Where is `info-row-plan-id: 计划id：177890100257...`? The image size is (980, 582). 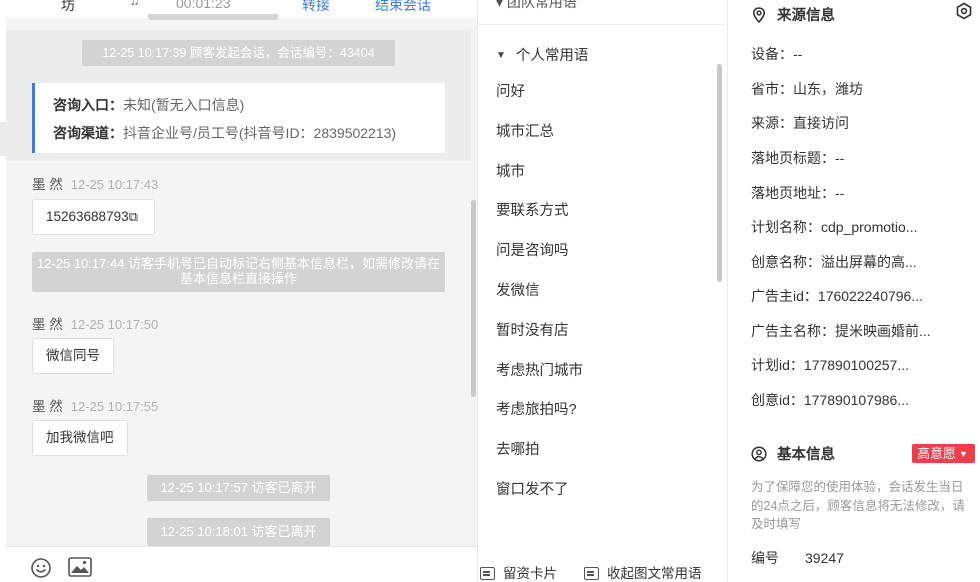 info-row-plan-id: 计划id：177890100257... is located at coordinates (830, 365).